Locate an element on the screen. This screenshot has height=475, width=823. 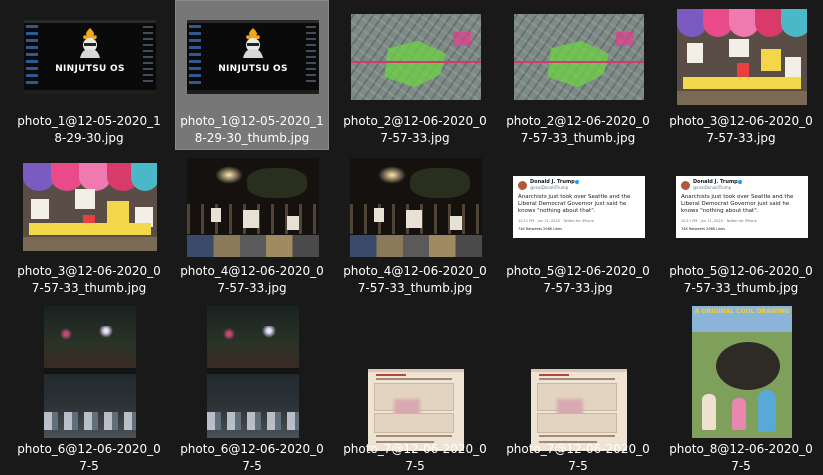
file-name: photo_2@12-06-2020_07-57-33_thumb.jpg is located at coordinates (578, 129).